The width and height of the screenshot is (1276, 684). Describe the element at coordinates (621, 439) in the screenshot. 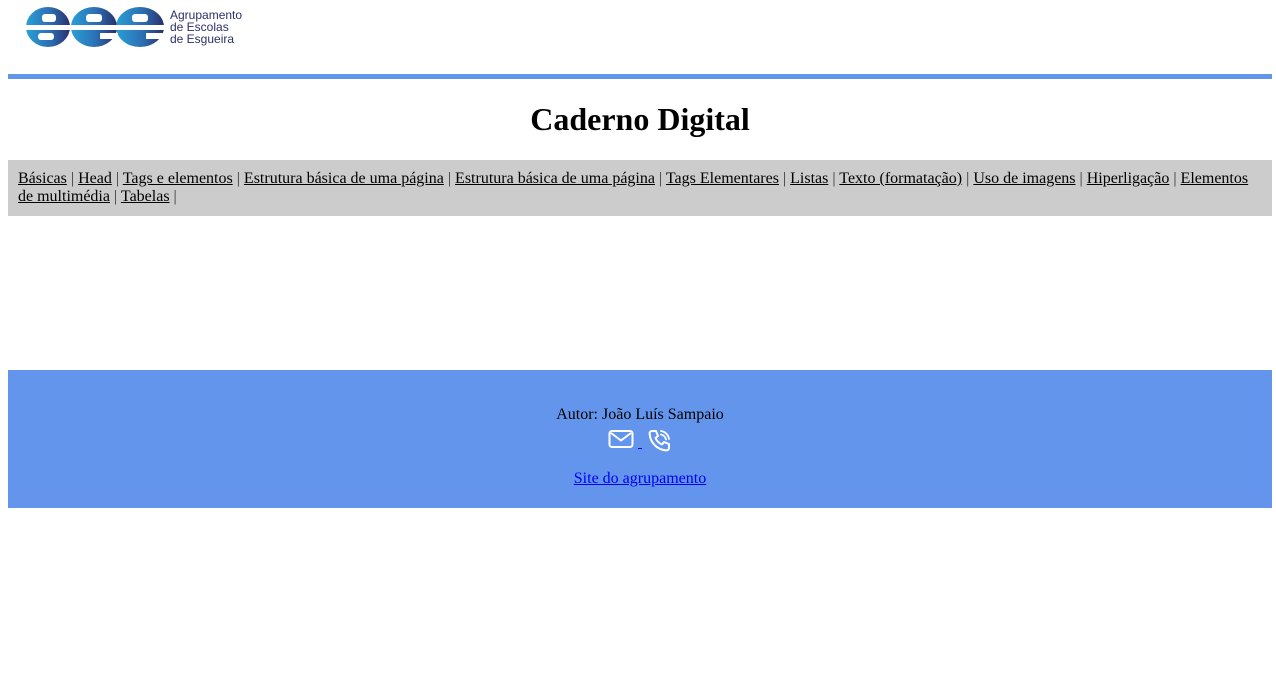

I see `envelope-icon` at that location.